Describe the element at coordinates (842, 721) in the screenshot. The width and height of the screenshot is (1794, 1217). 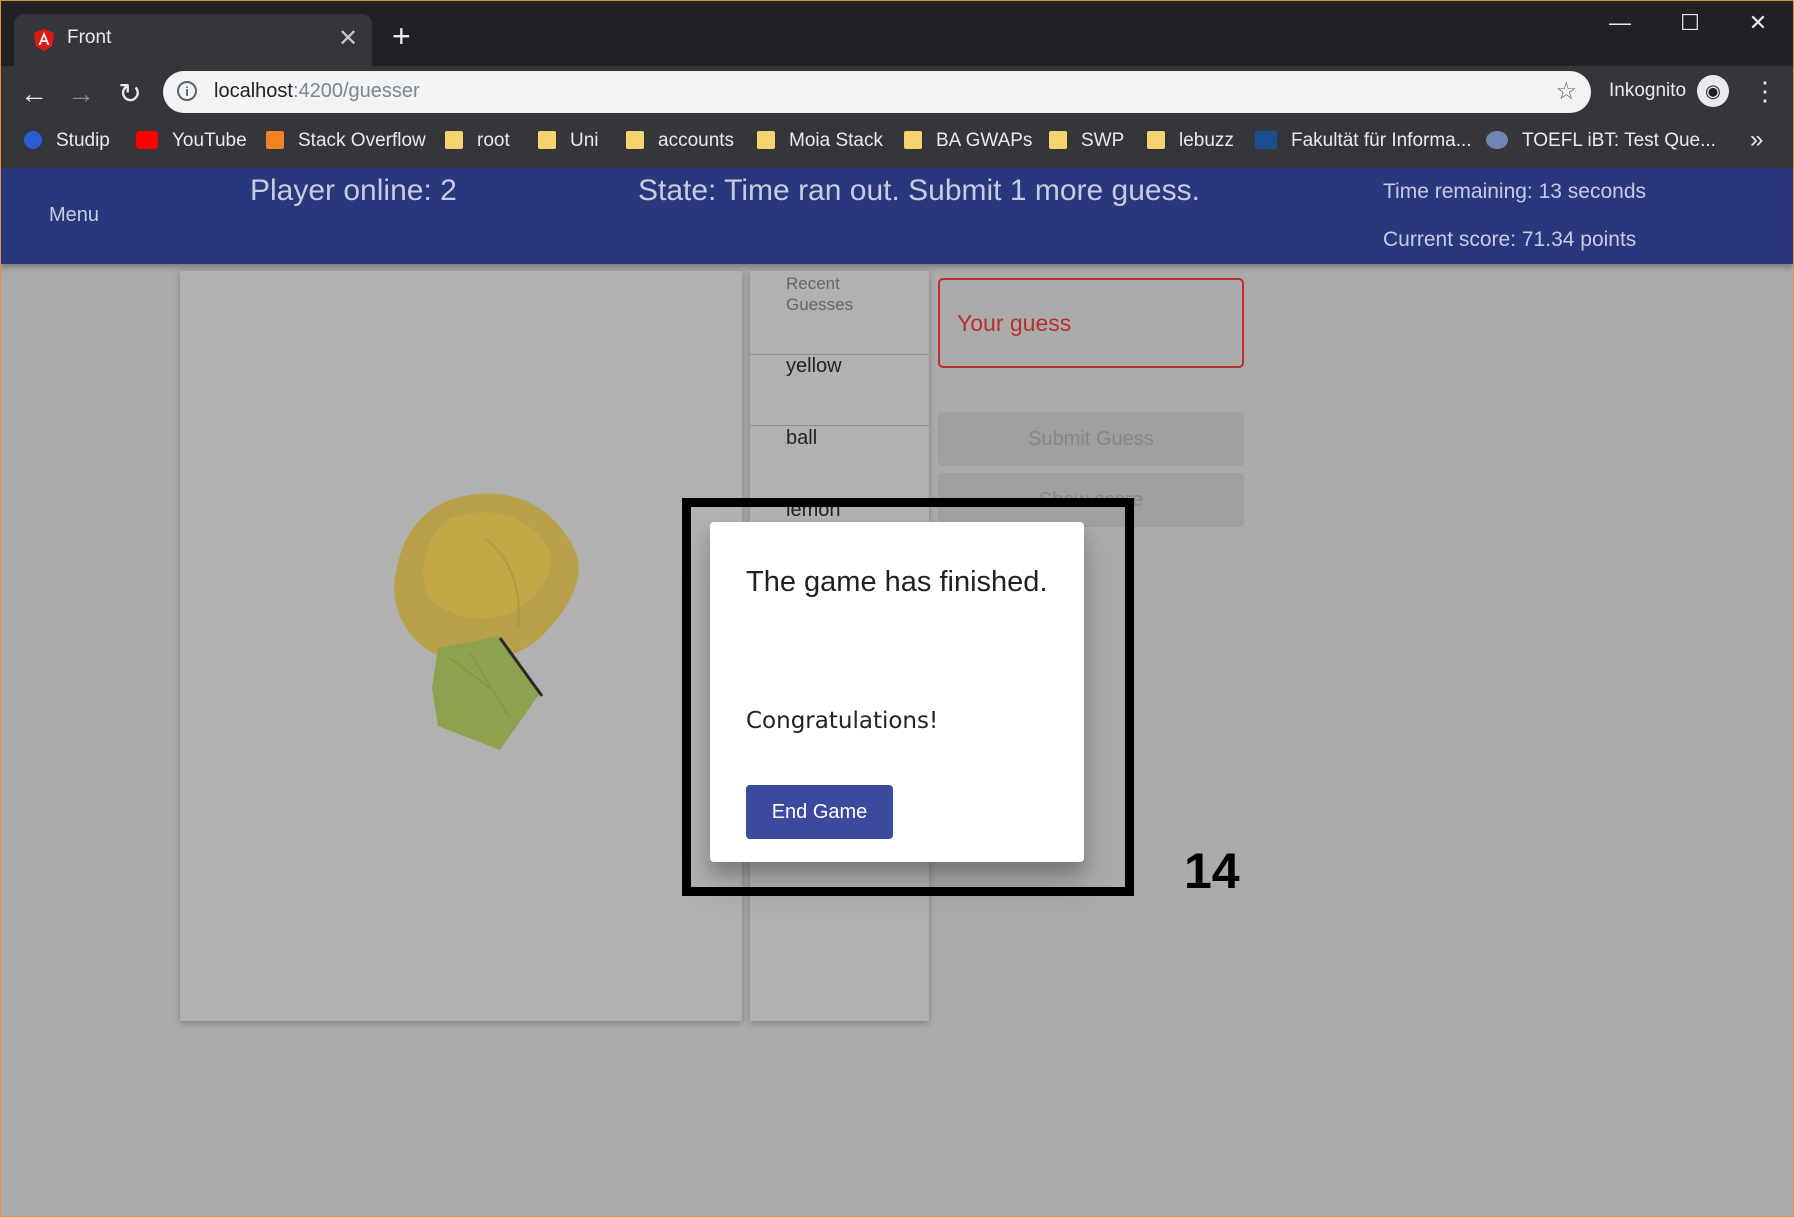
I see `dialog-message: Congratulations!` at that location.